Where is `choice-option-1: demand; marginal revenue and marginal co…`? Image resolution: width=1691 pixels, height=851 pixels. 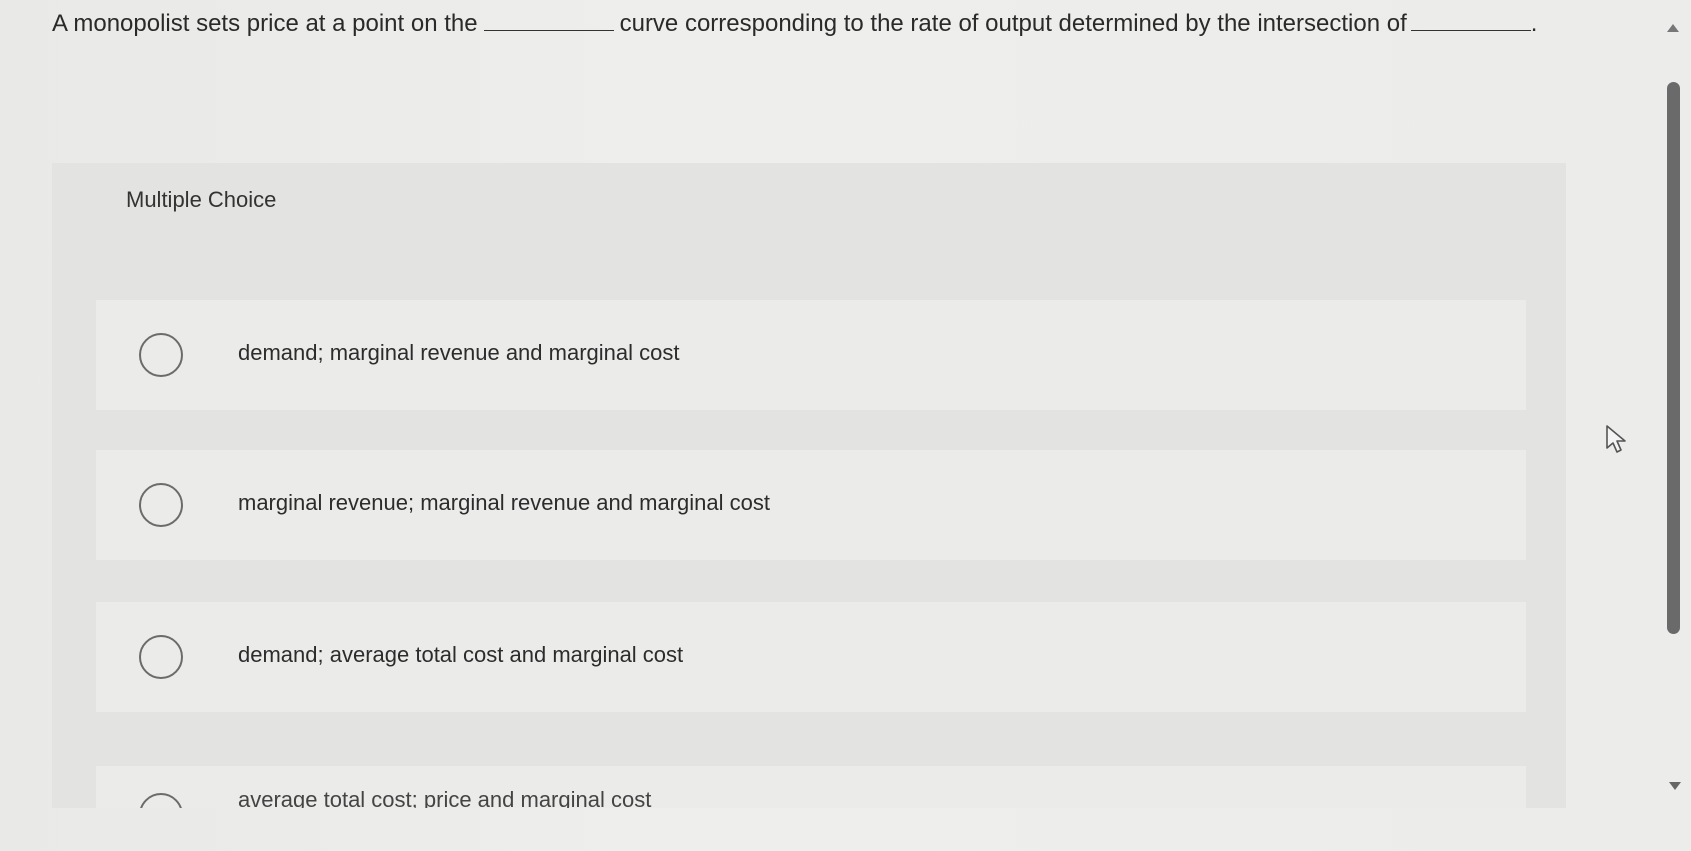 choice-option-1: demand; marginal revenue and marginal co… is located at coordinates (811, 355).